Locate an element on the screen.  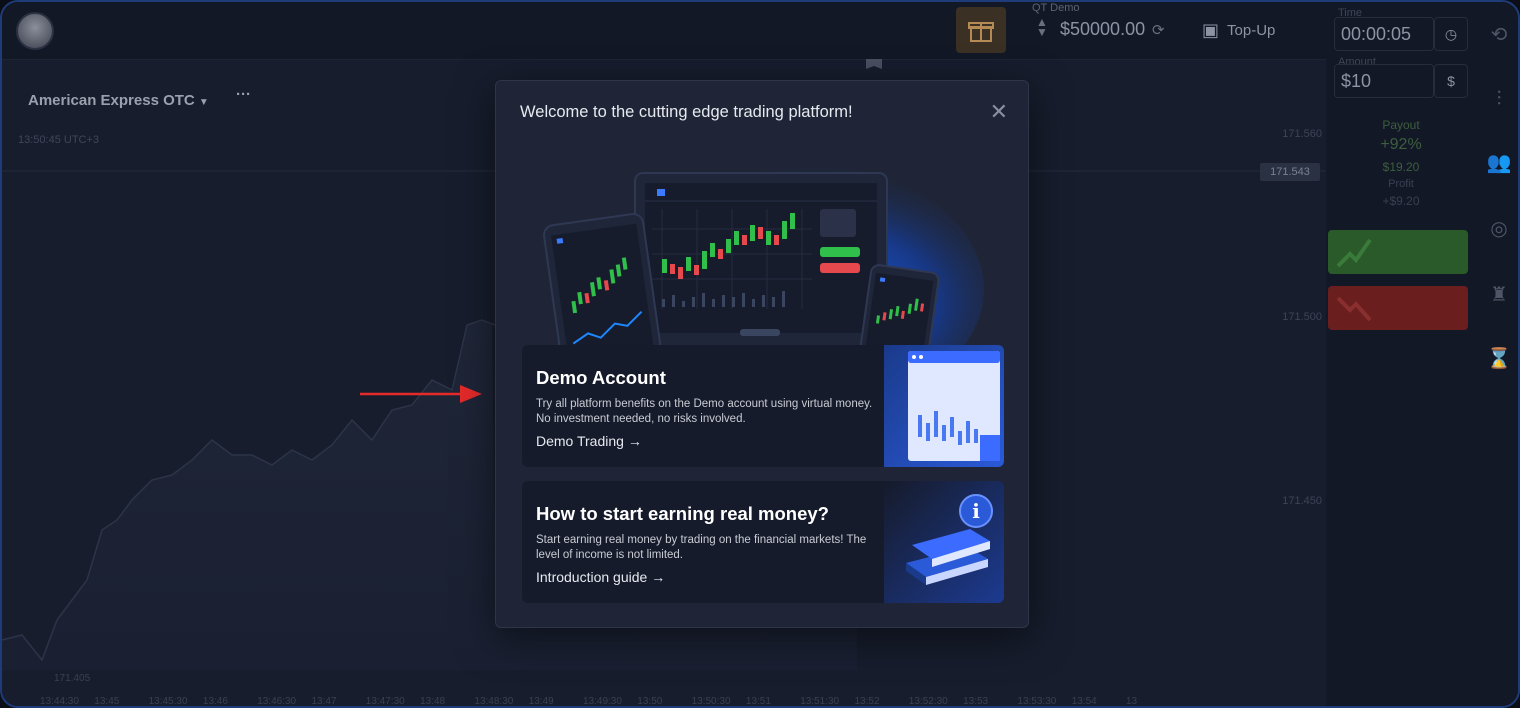
price-low-label: 171.405 is located at coordinates (72, 678).